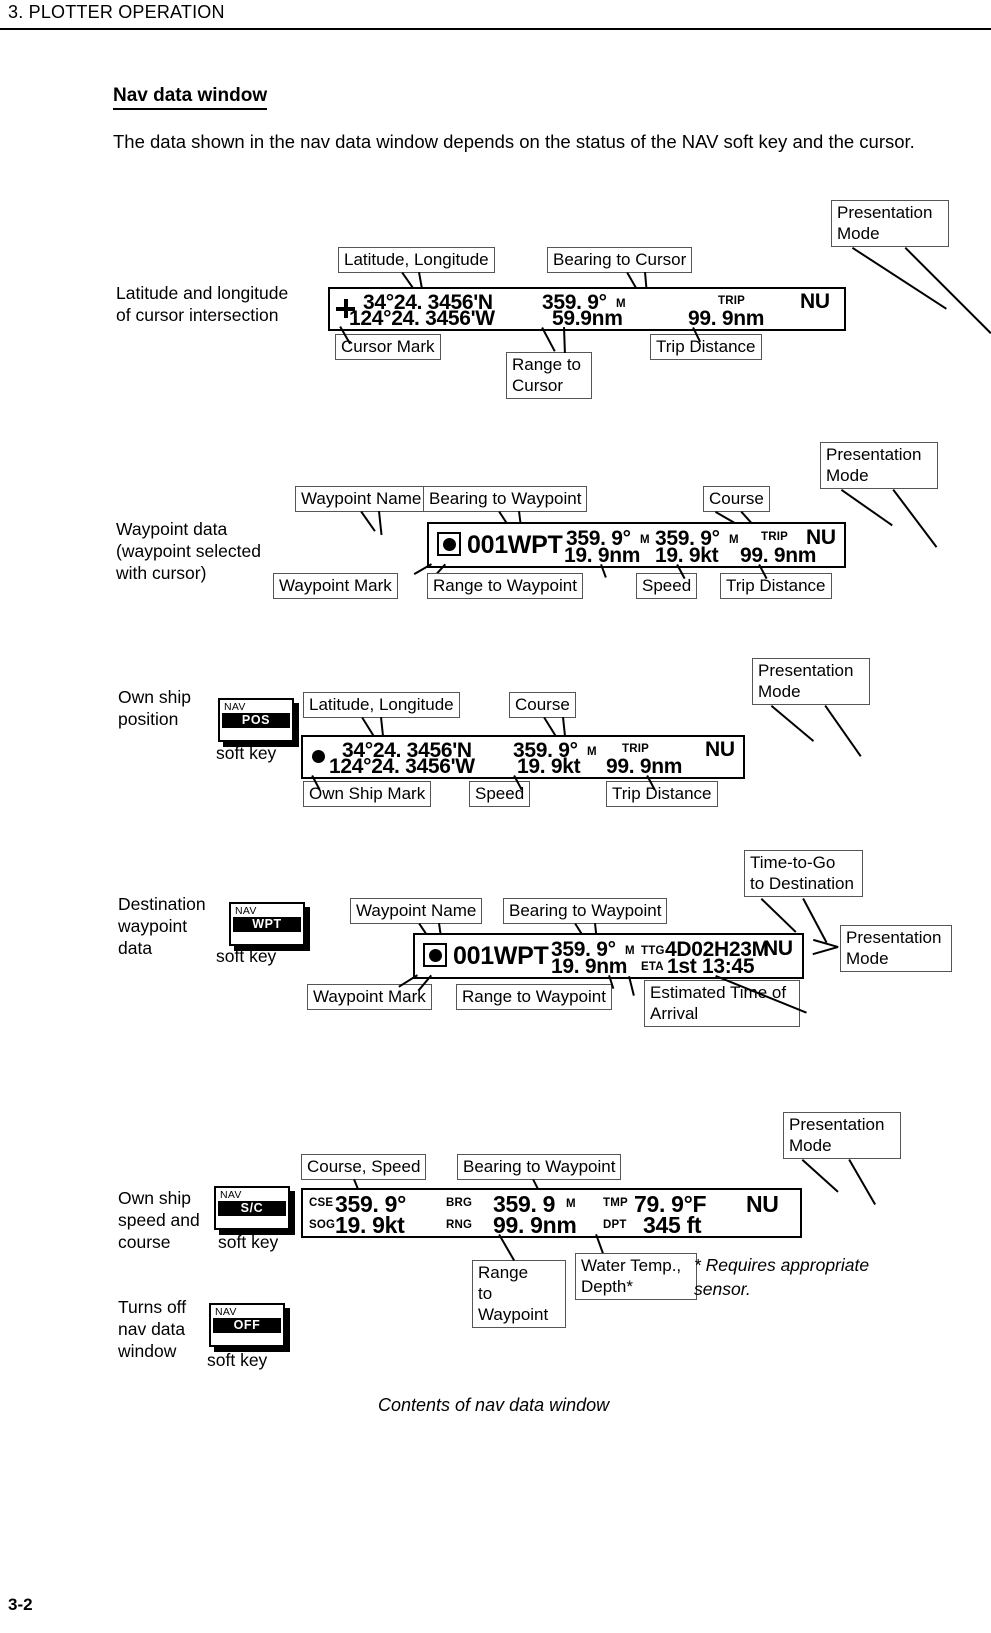 This screenshot has height=1633, width=991. What do you see at coordinates (505, 499) in the screenshot?
I see `callout-bearing-to-waypoint: Bearing to Waypoint` at bounding box center [505, 499].